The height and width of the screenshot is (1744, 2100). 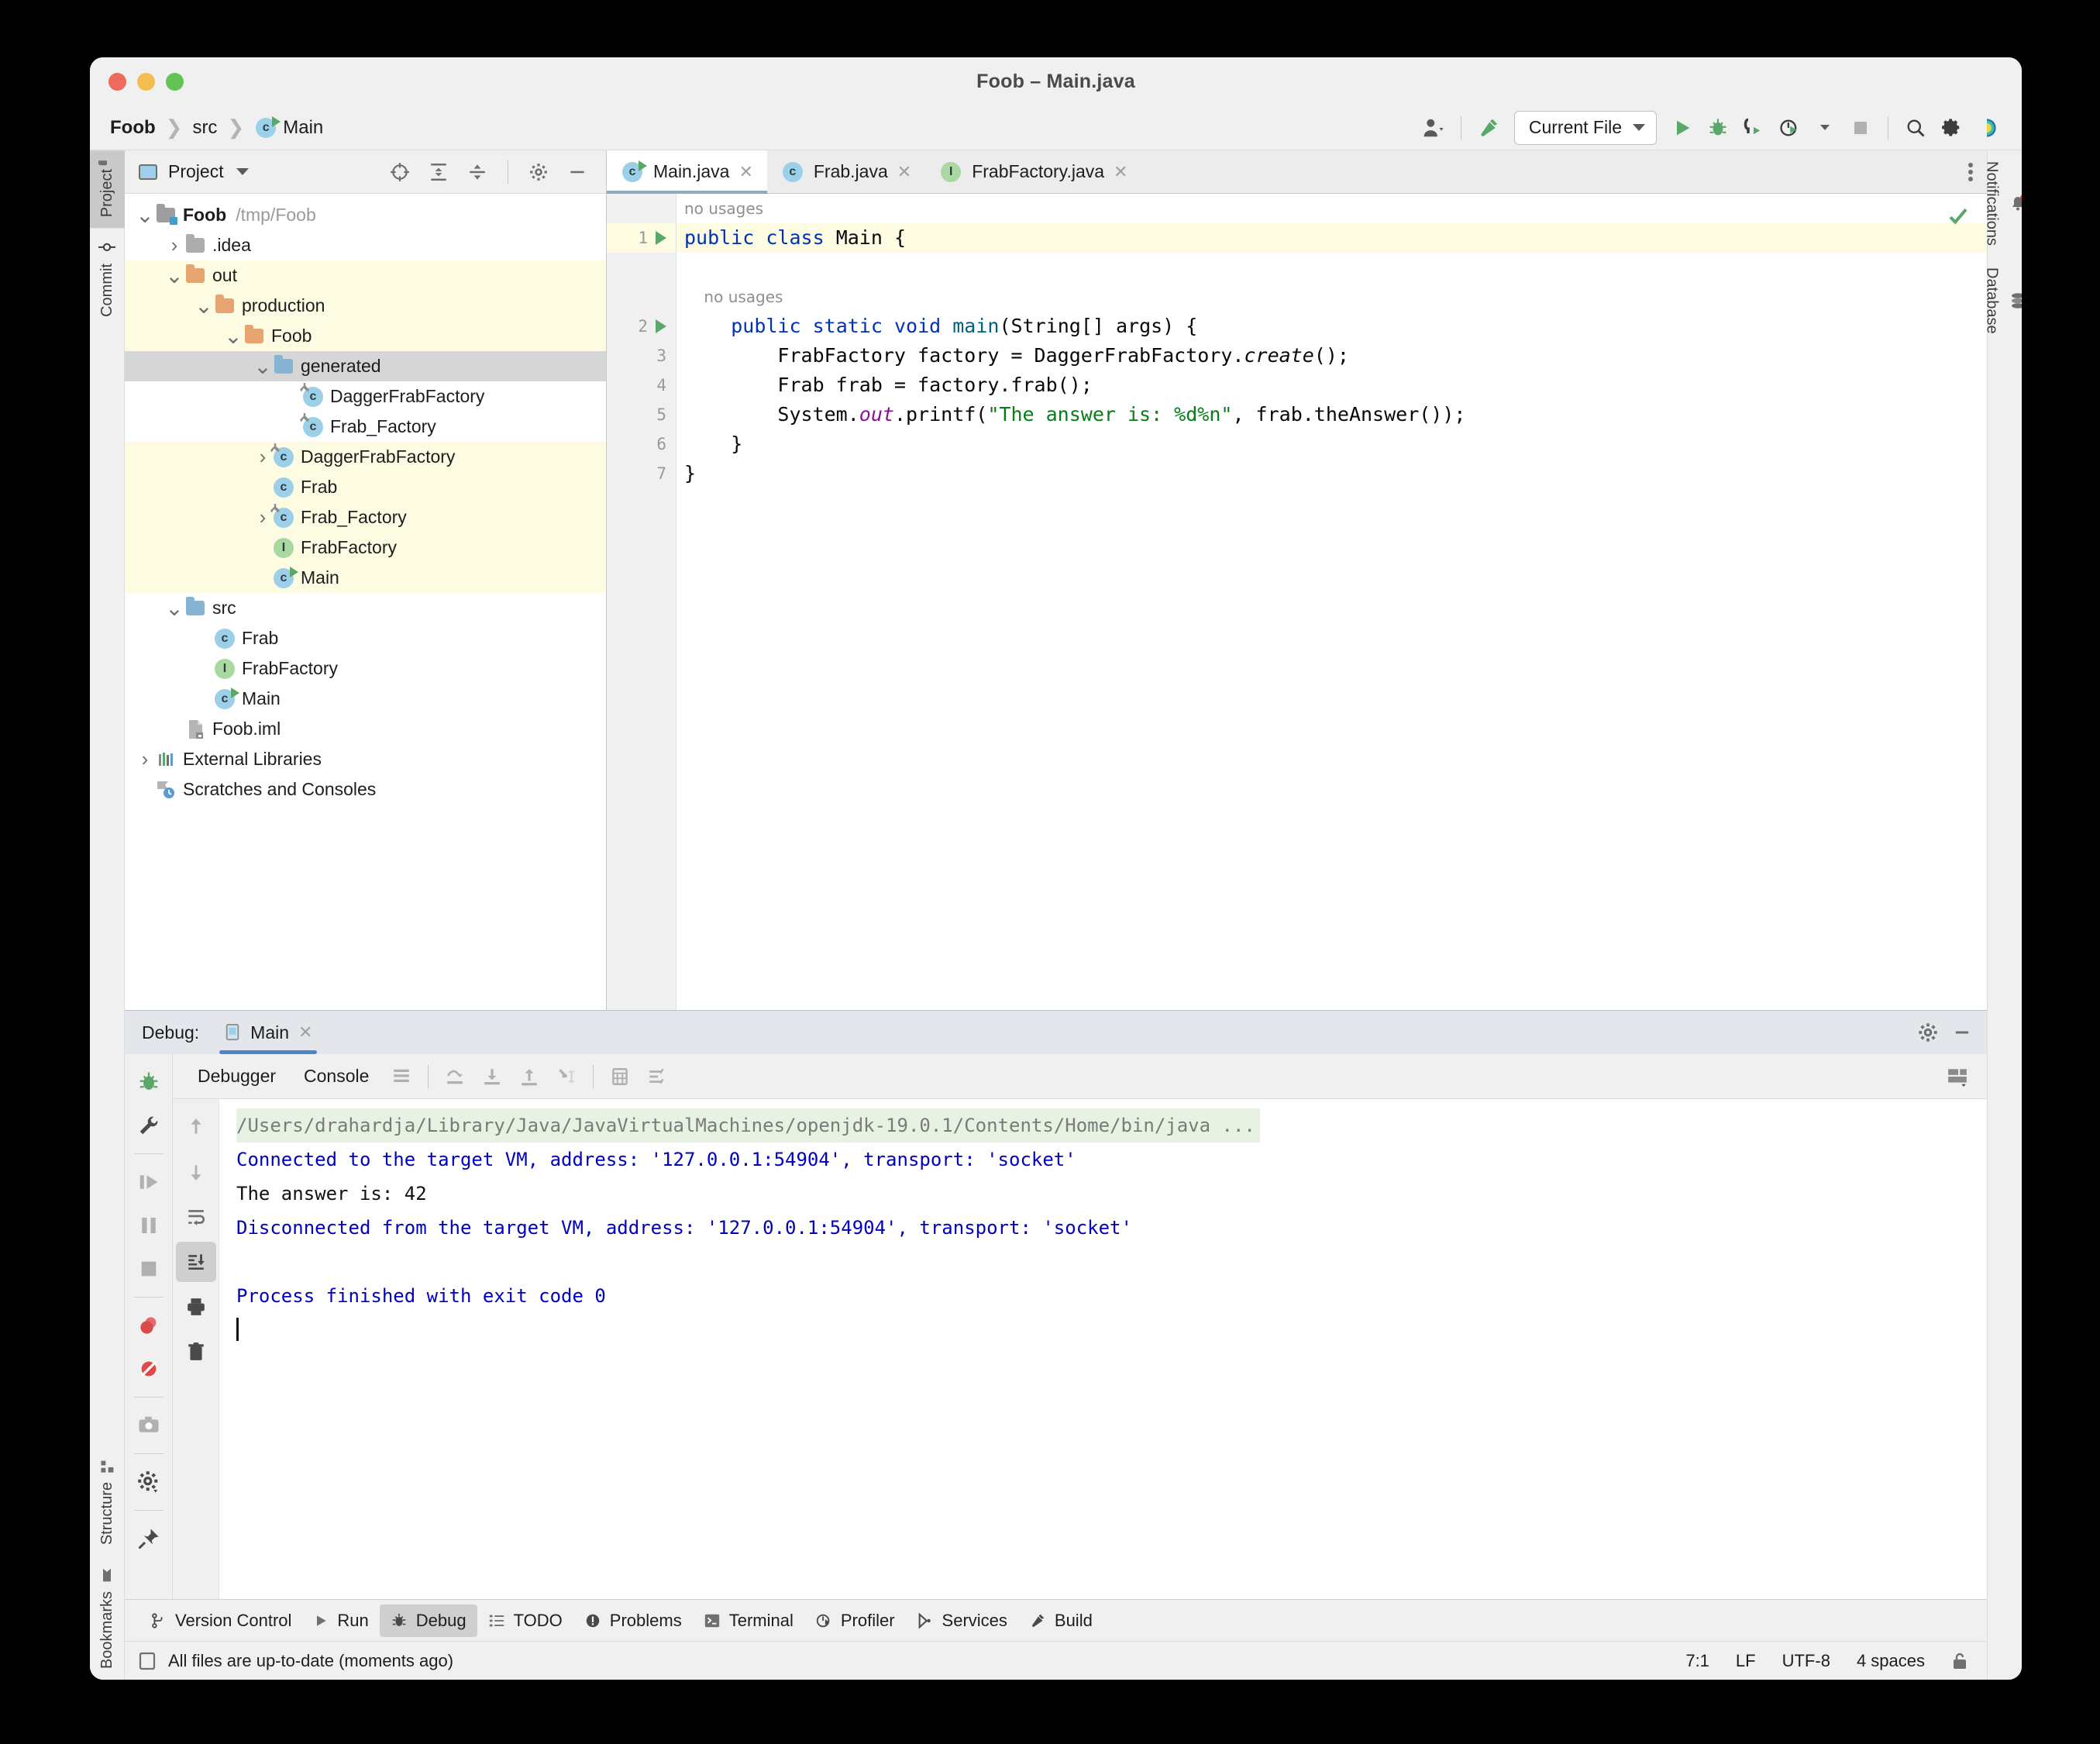 What do you see at coordinates (289, 127) in the screenshot?
I see `breadcrumb-main: c Main` at bounding box center [289, 127].